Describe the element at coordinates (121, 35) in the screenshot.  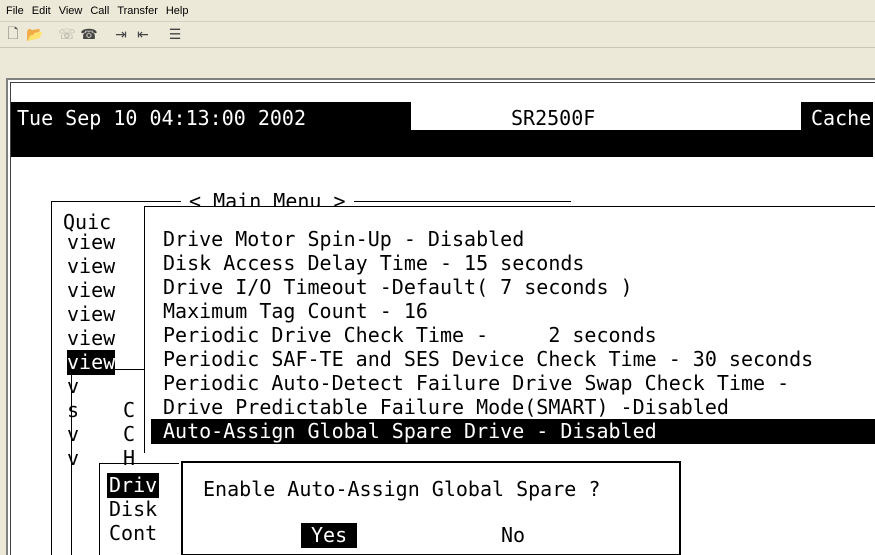
I see `send-icon: ⇥` at that location.